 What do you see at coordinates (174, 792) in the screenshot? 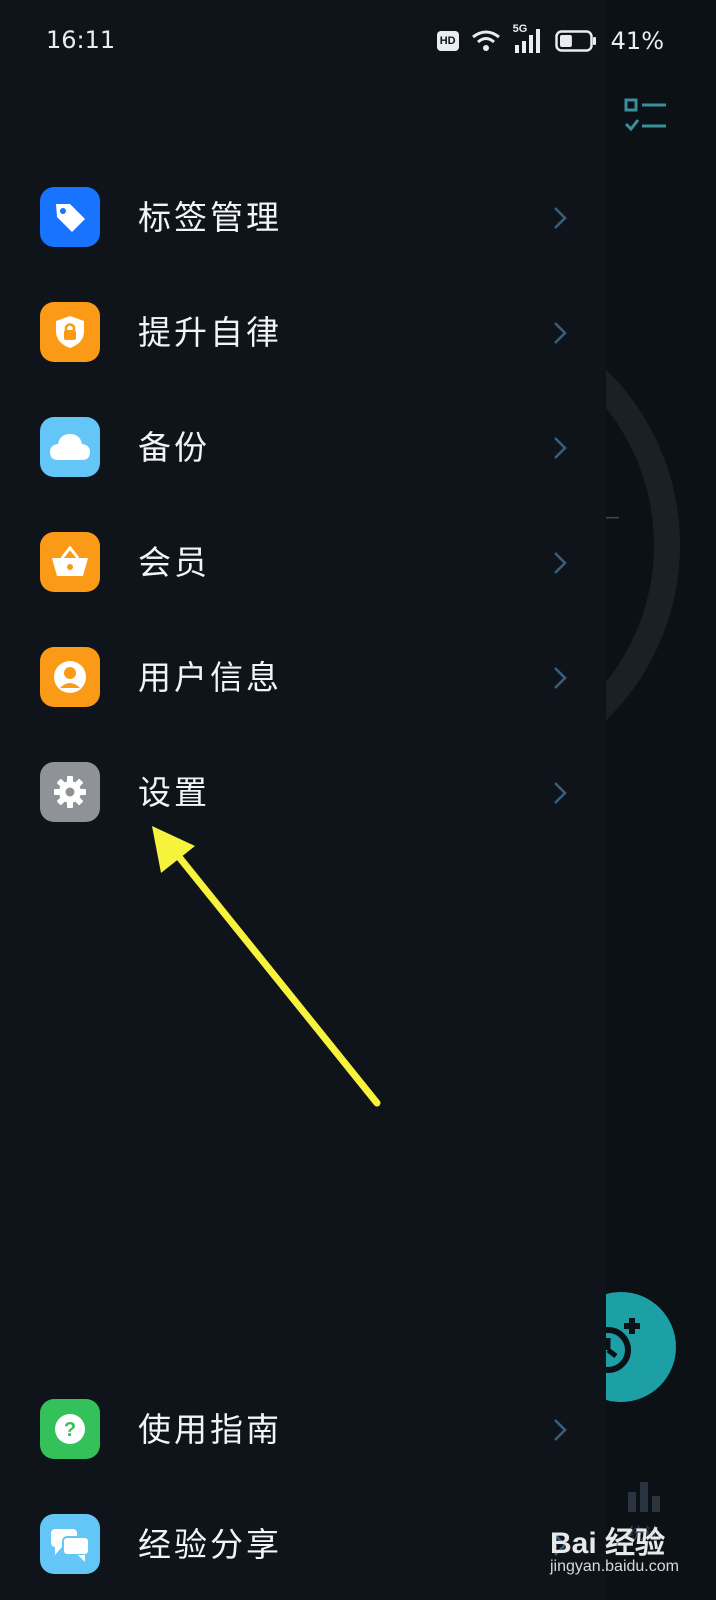
I see `menu-item-label: 设置` at bounding box center [174, 792].